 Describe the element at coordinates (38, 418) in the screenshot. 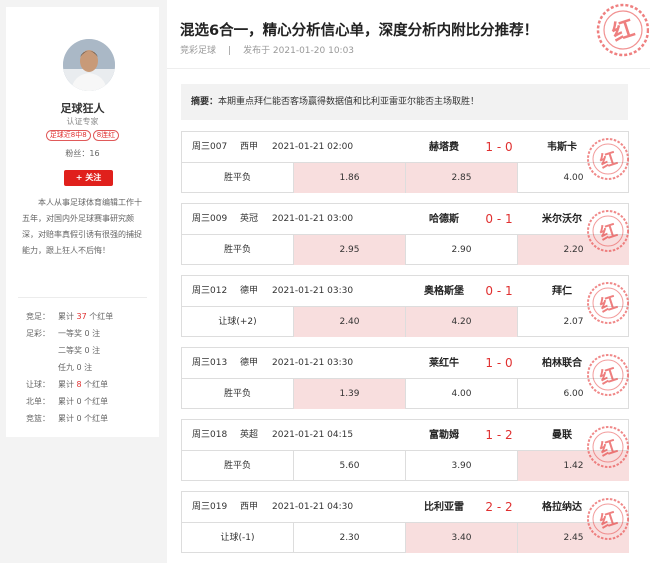

I see `stat-label: 竞篮：` at that location.